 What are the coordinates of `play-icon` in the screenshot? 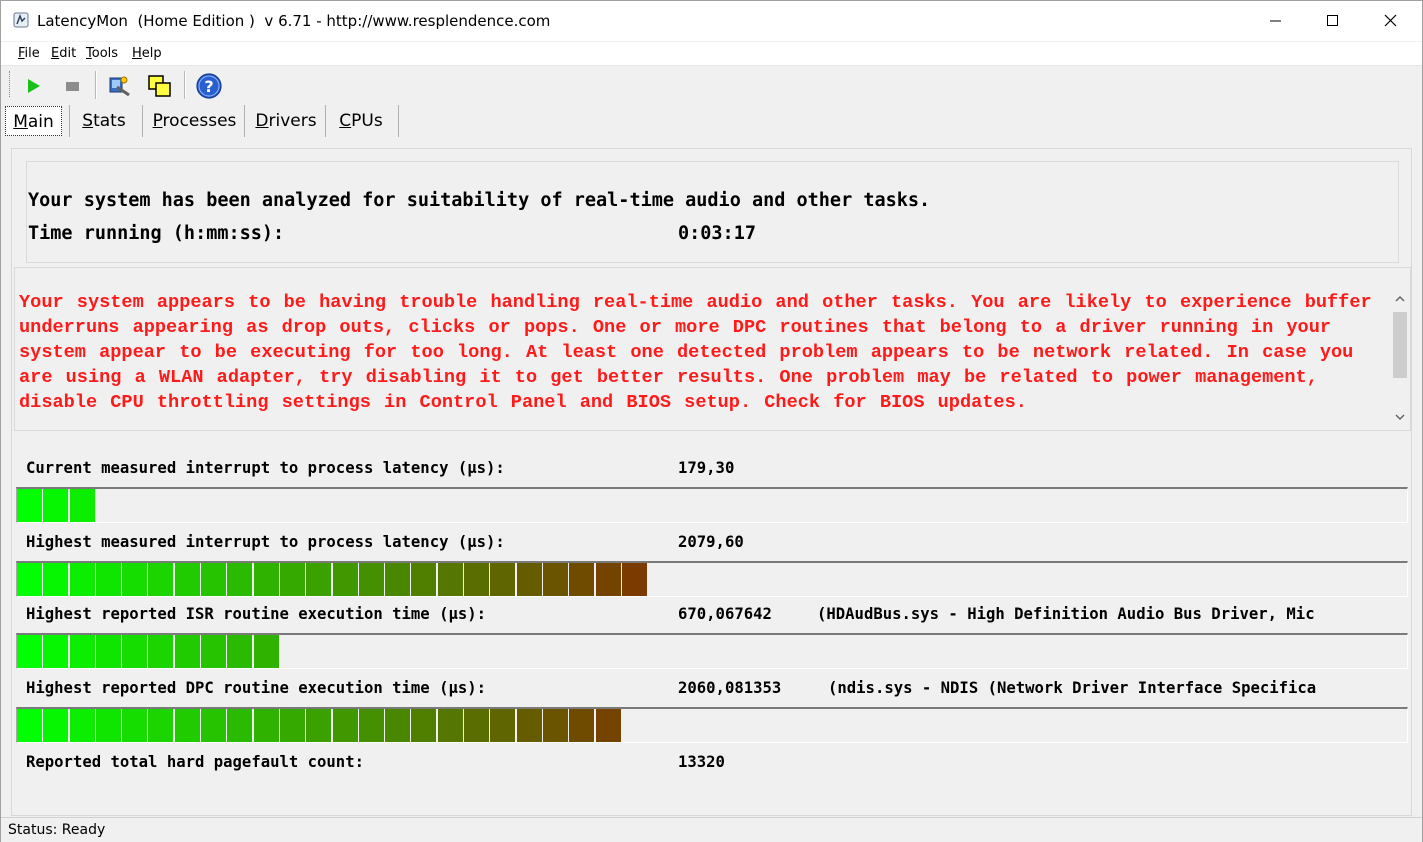 It's located at (34, 86).